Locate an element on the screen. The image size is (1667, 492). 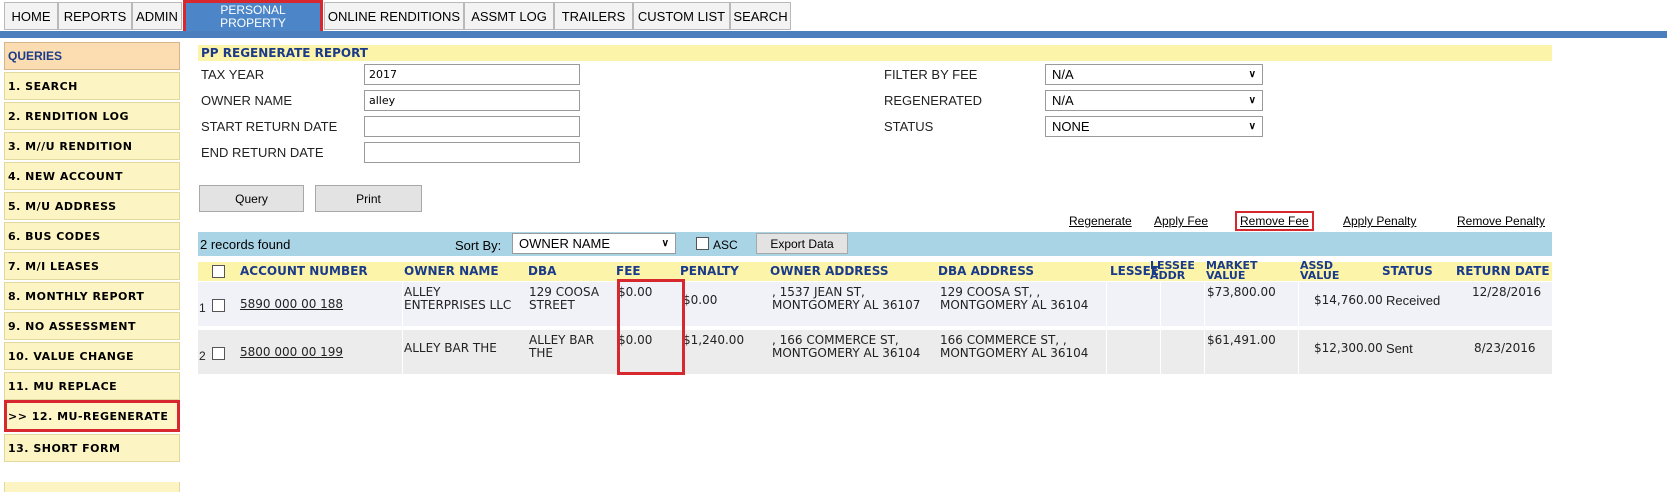
records-count: 2 records found is located at coordinates (245, 244).